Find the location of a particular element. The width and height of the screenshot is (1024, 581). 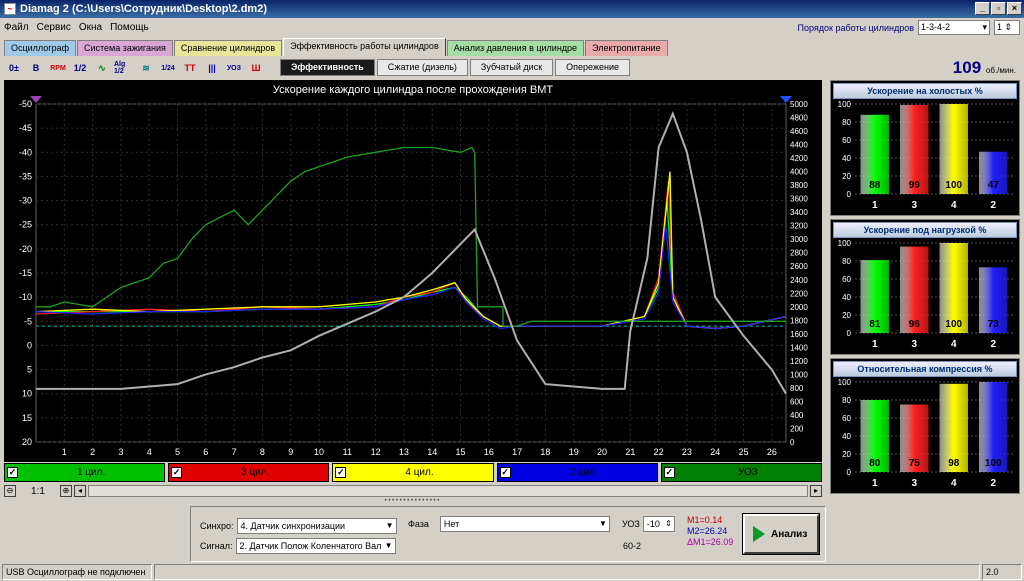

legend-cyl-4: ✓ 4 цил. is located at coordinates (413, 472).